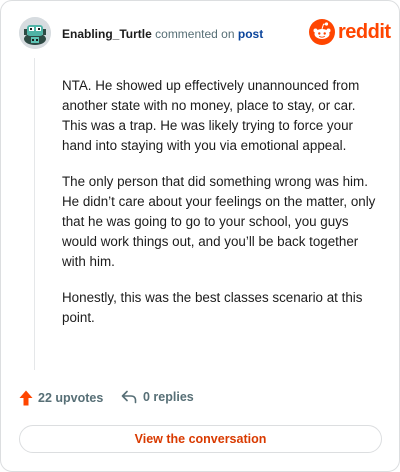  I want to click on upvote-button: 22 upvotes, so click(61, 398).